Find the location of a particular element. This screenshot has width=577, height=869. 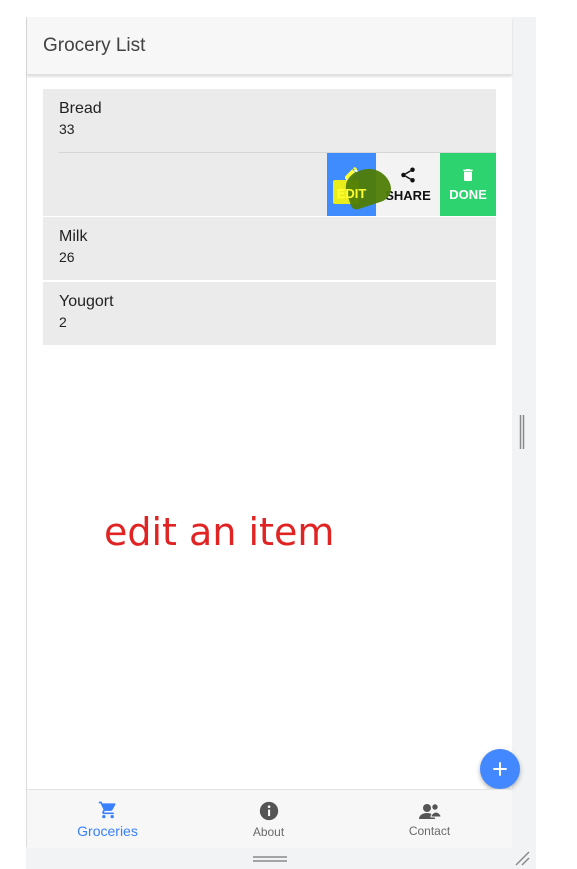

plus-icon is located at coordinates (500, 769).